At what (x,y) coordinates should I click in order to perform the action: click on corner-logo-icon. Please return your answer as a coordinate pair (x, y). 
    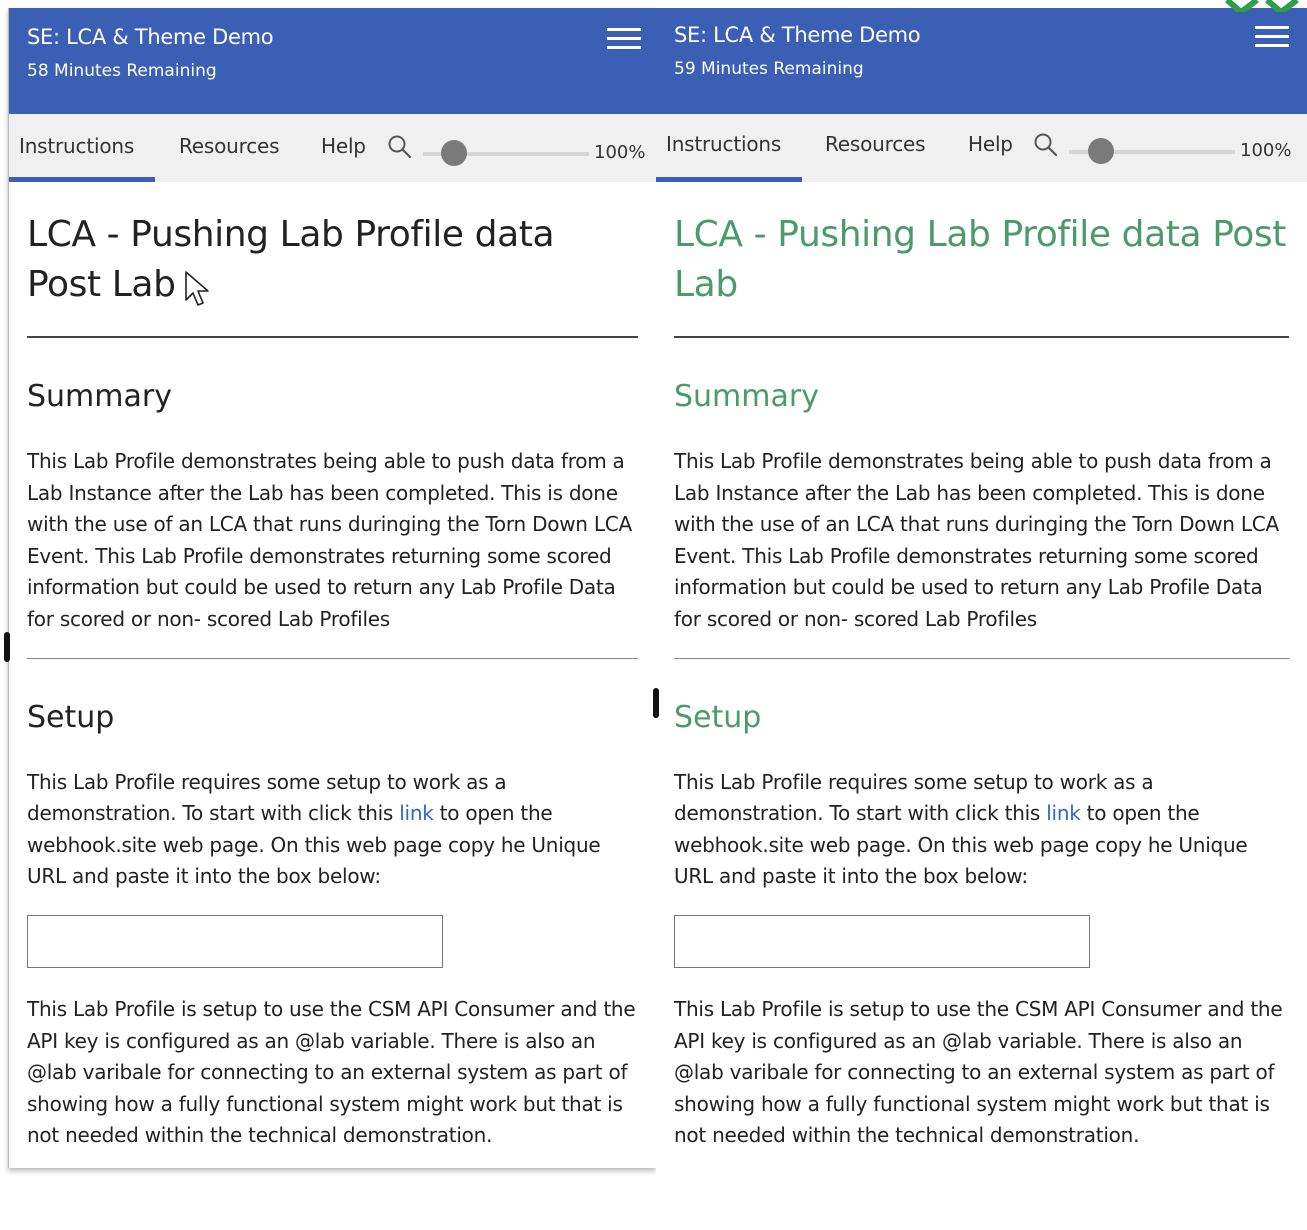
    Looking at the image, I should click on (1262, 6).